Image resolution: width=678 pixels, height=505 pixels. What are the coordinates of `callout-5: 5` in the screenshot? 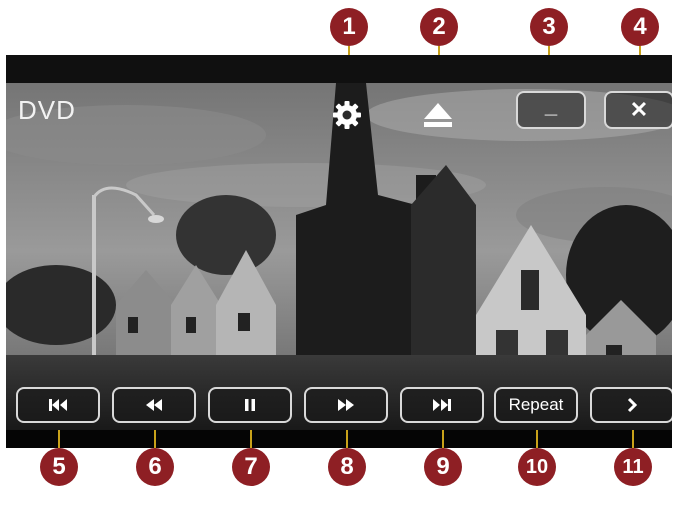 It's located at (59, 467).